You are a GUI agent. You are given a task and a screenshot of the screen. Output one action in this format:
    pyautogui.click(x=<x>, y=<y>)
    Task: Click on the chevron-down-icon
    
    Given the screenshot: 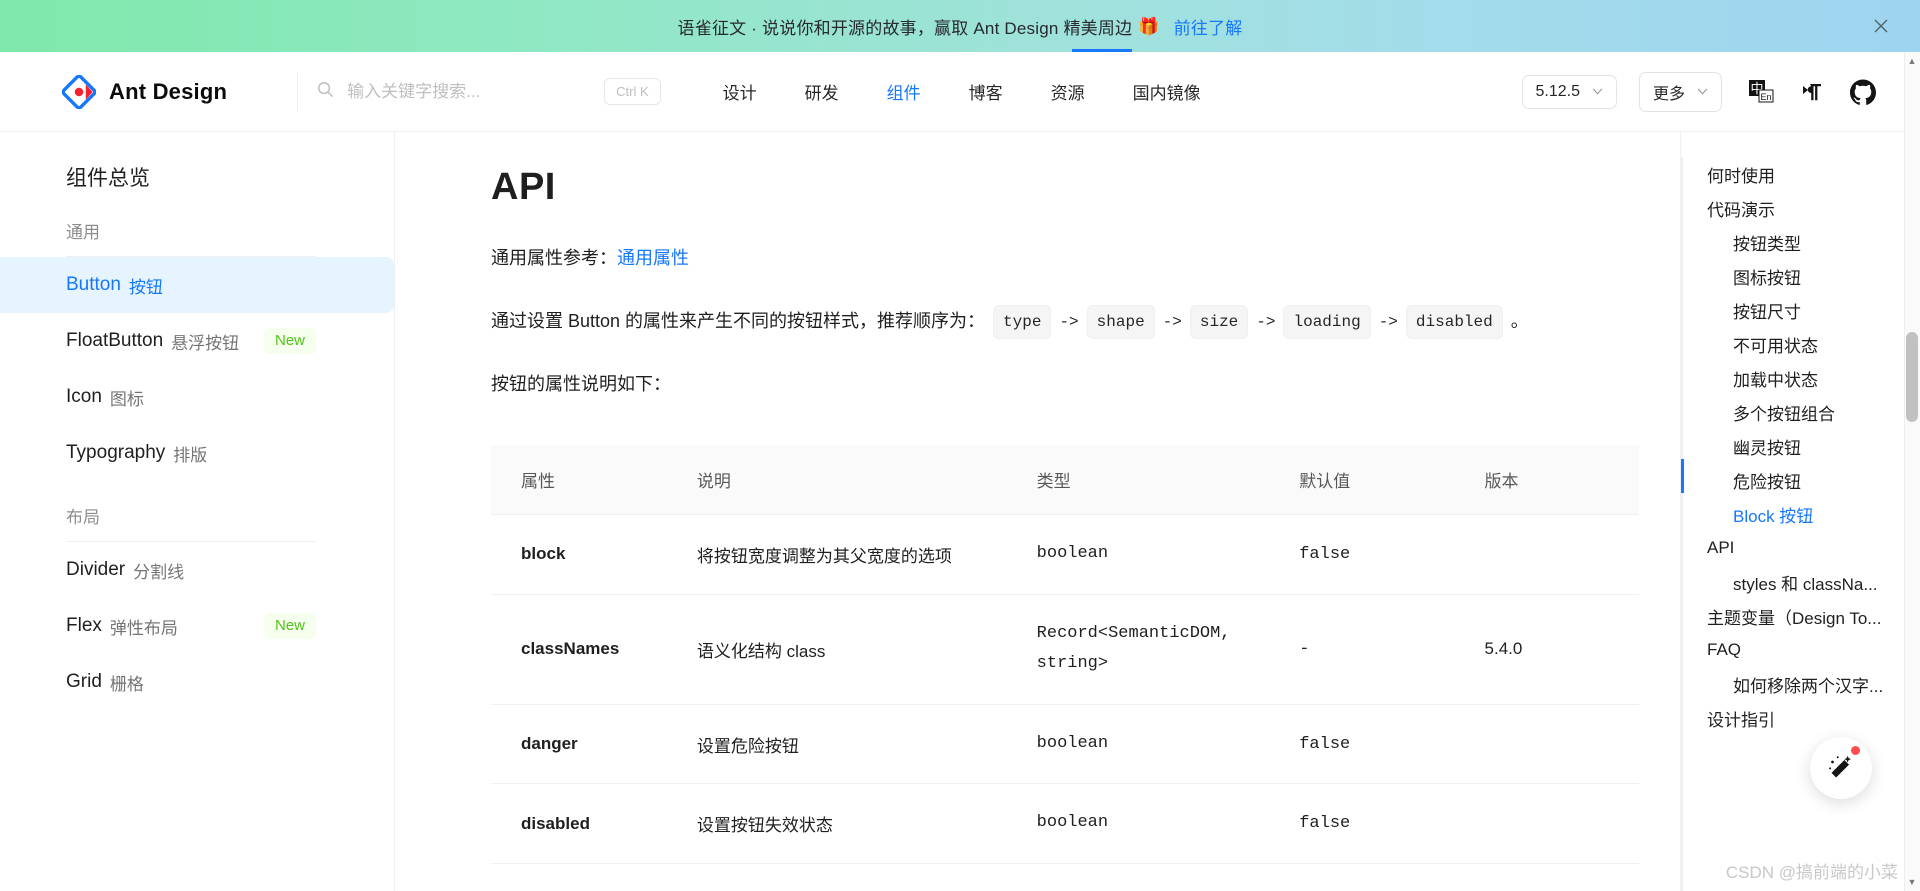 What is the action you would take?
    pyautogui.click(x=1702, y=91)
    